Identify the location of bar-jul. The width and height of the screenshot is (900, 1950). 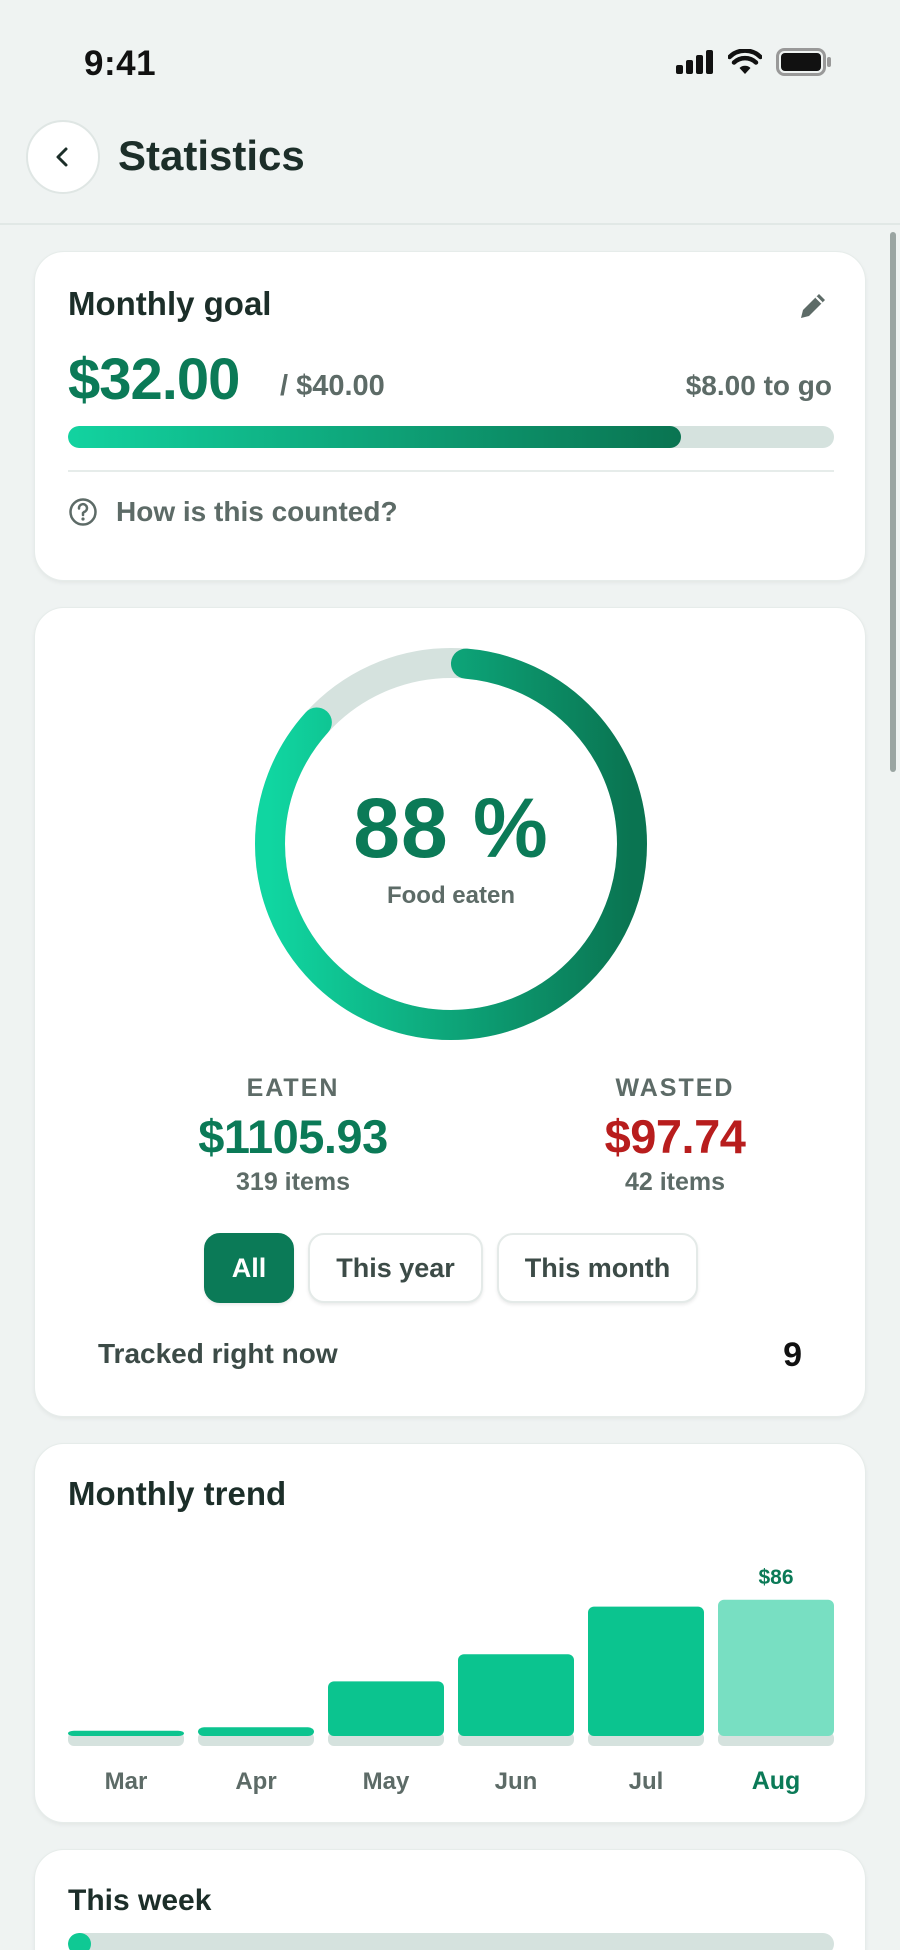
(646, 1671).